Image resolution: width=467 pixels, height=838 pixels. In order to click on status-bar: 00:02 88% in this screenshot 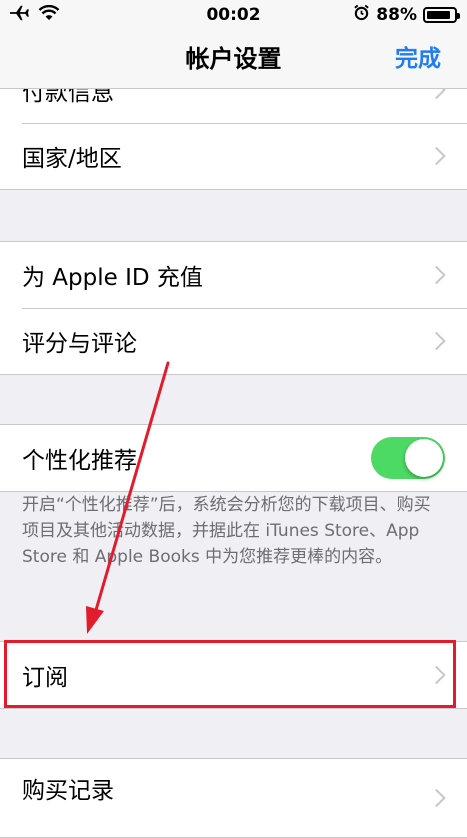, I will do `click(233, 15)`.